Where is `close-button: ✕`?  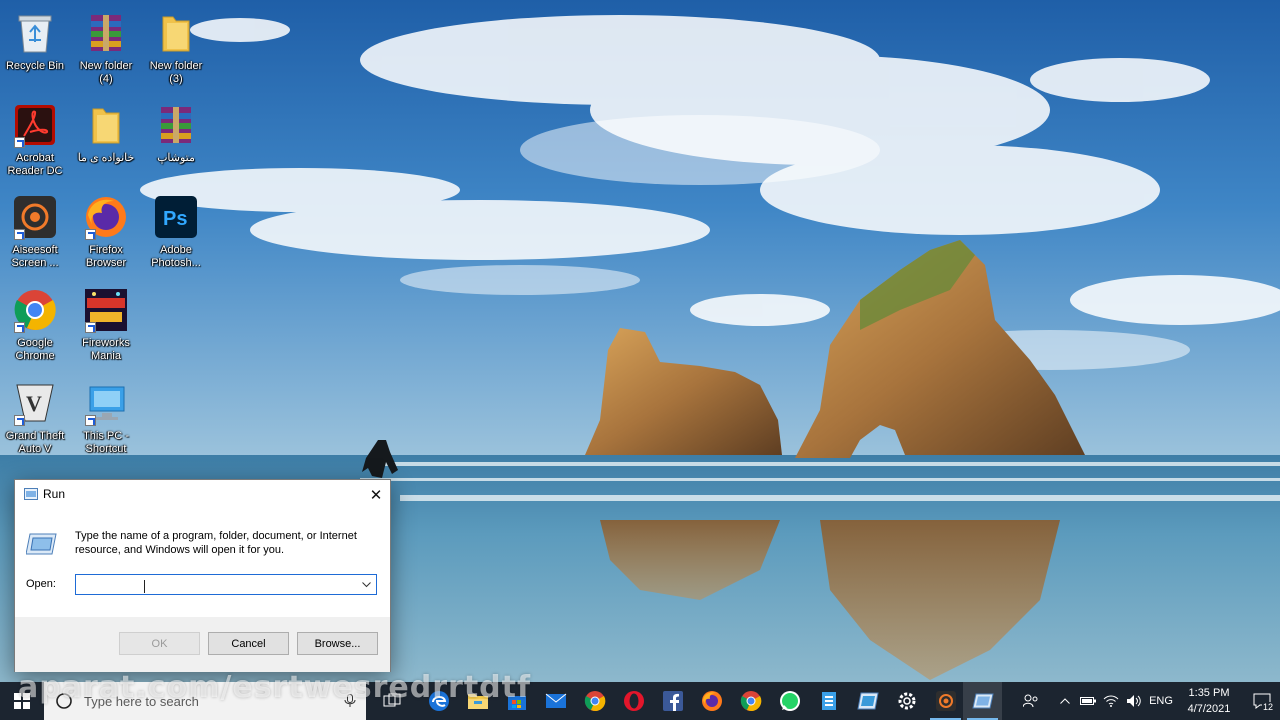
close-button: ✕ is located at coordinates (376, 494).